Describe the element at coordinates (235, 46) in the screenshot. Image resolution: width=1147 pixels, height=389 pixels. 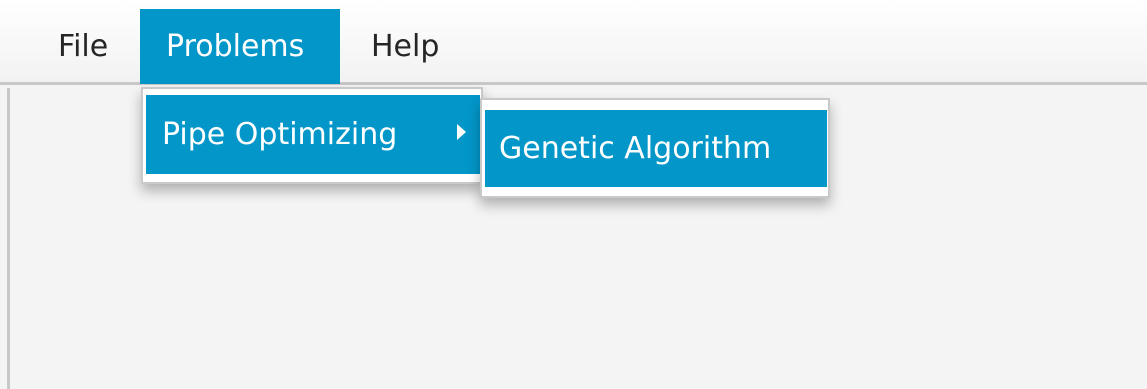
I see `menu-problems-label: Problems` at that location.